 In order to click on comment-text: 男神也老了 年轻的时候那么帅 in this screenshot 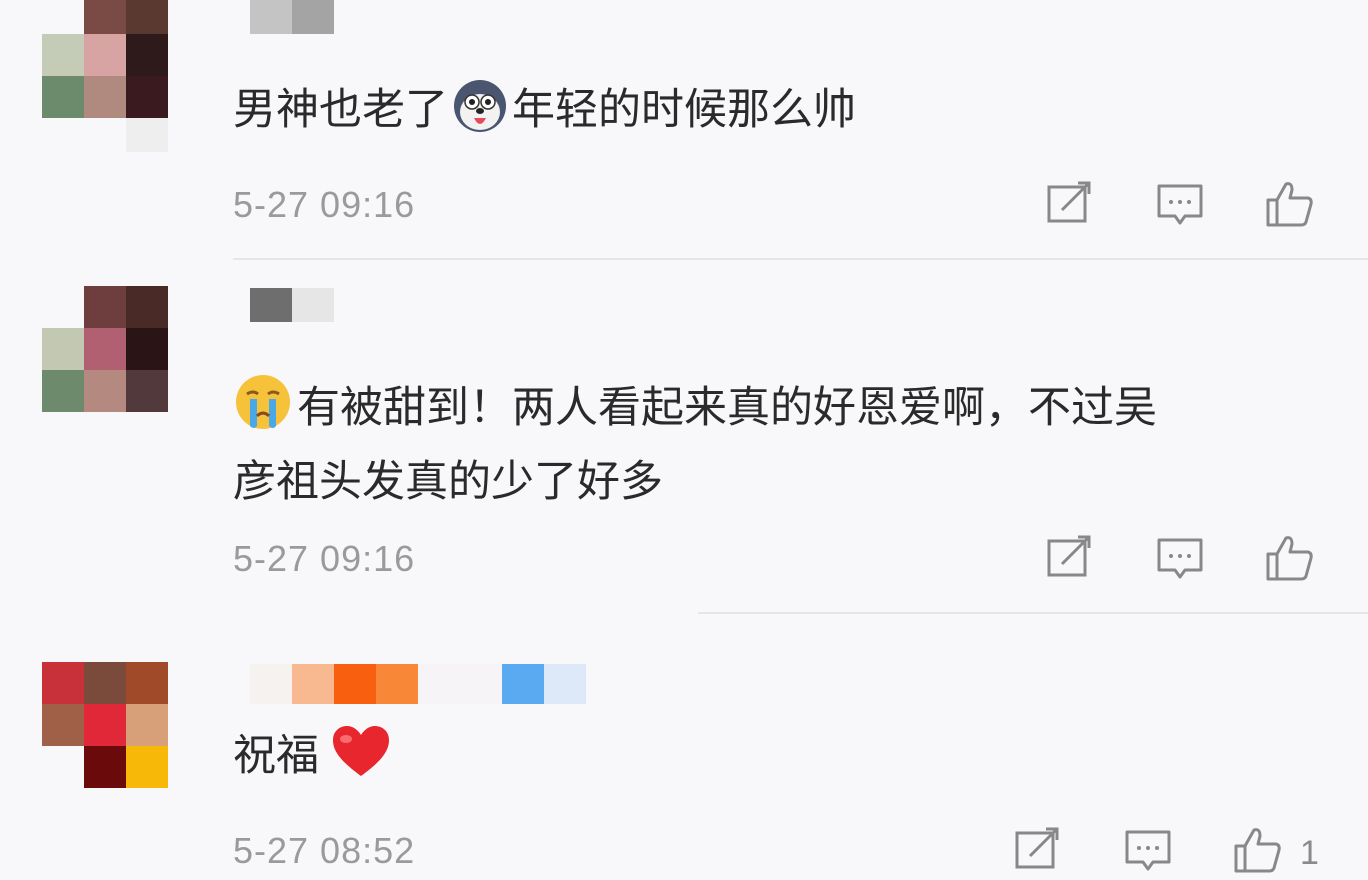, I will do `click(783, 115)`.